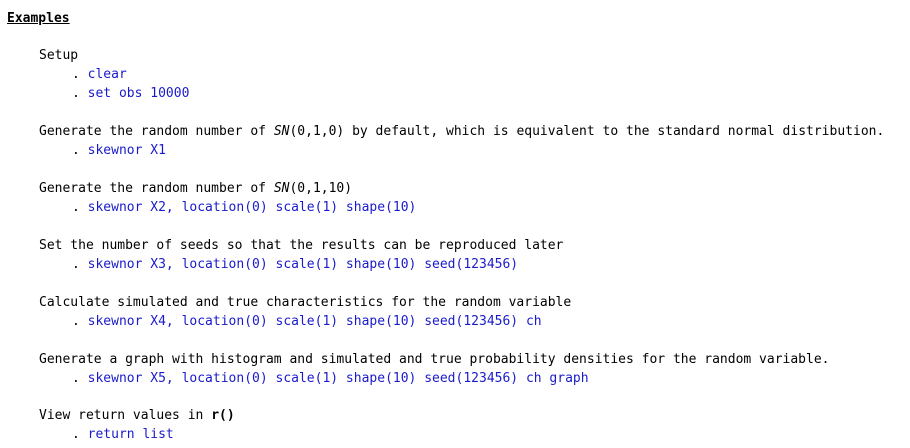 The height and width of the screenshot is (448, 910). I want to click on example-command: . skewnor X1, so click(472, 150).